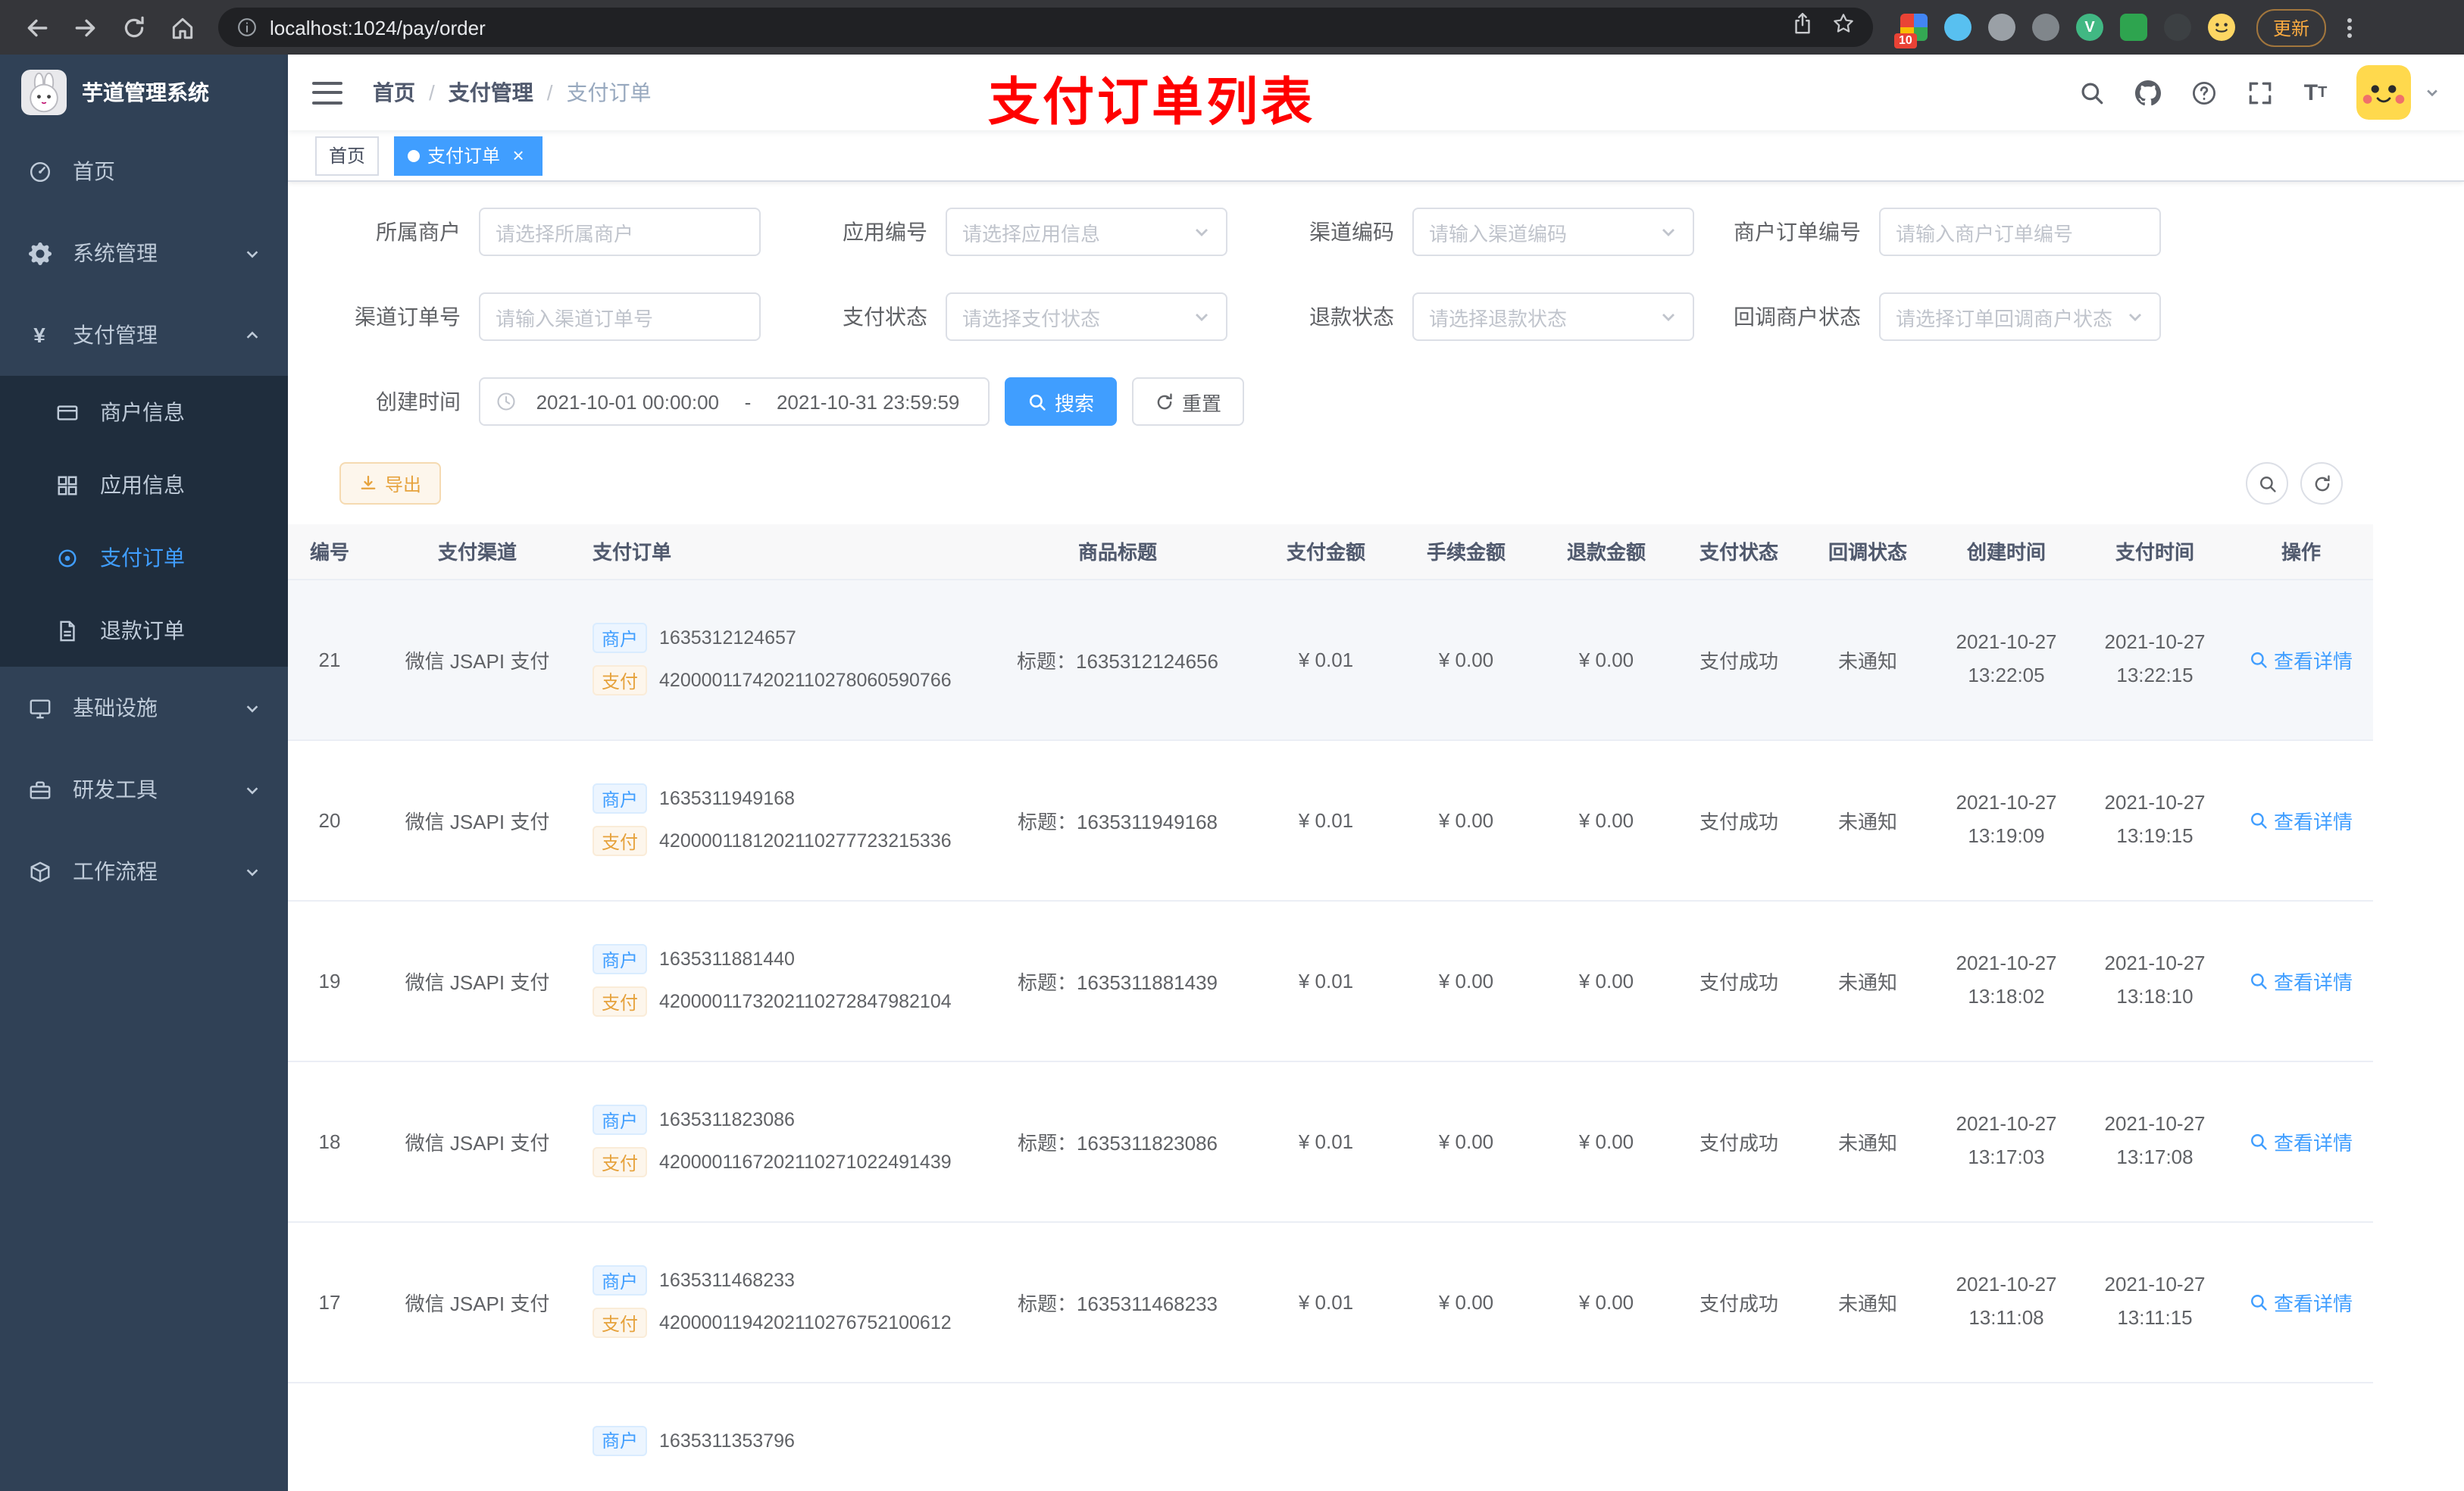 This screenshot has height=1491, width=2464. Describe the element at coordinates (1606, 1302) in the screenshot. I see `cell-refund: ¥ 0.00` at that location.